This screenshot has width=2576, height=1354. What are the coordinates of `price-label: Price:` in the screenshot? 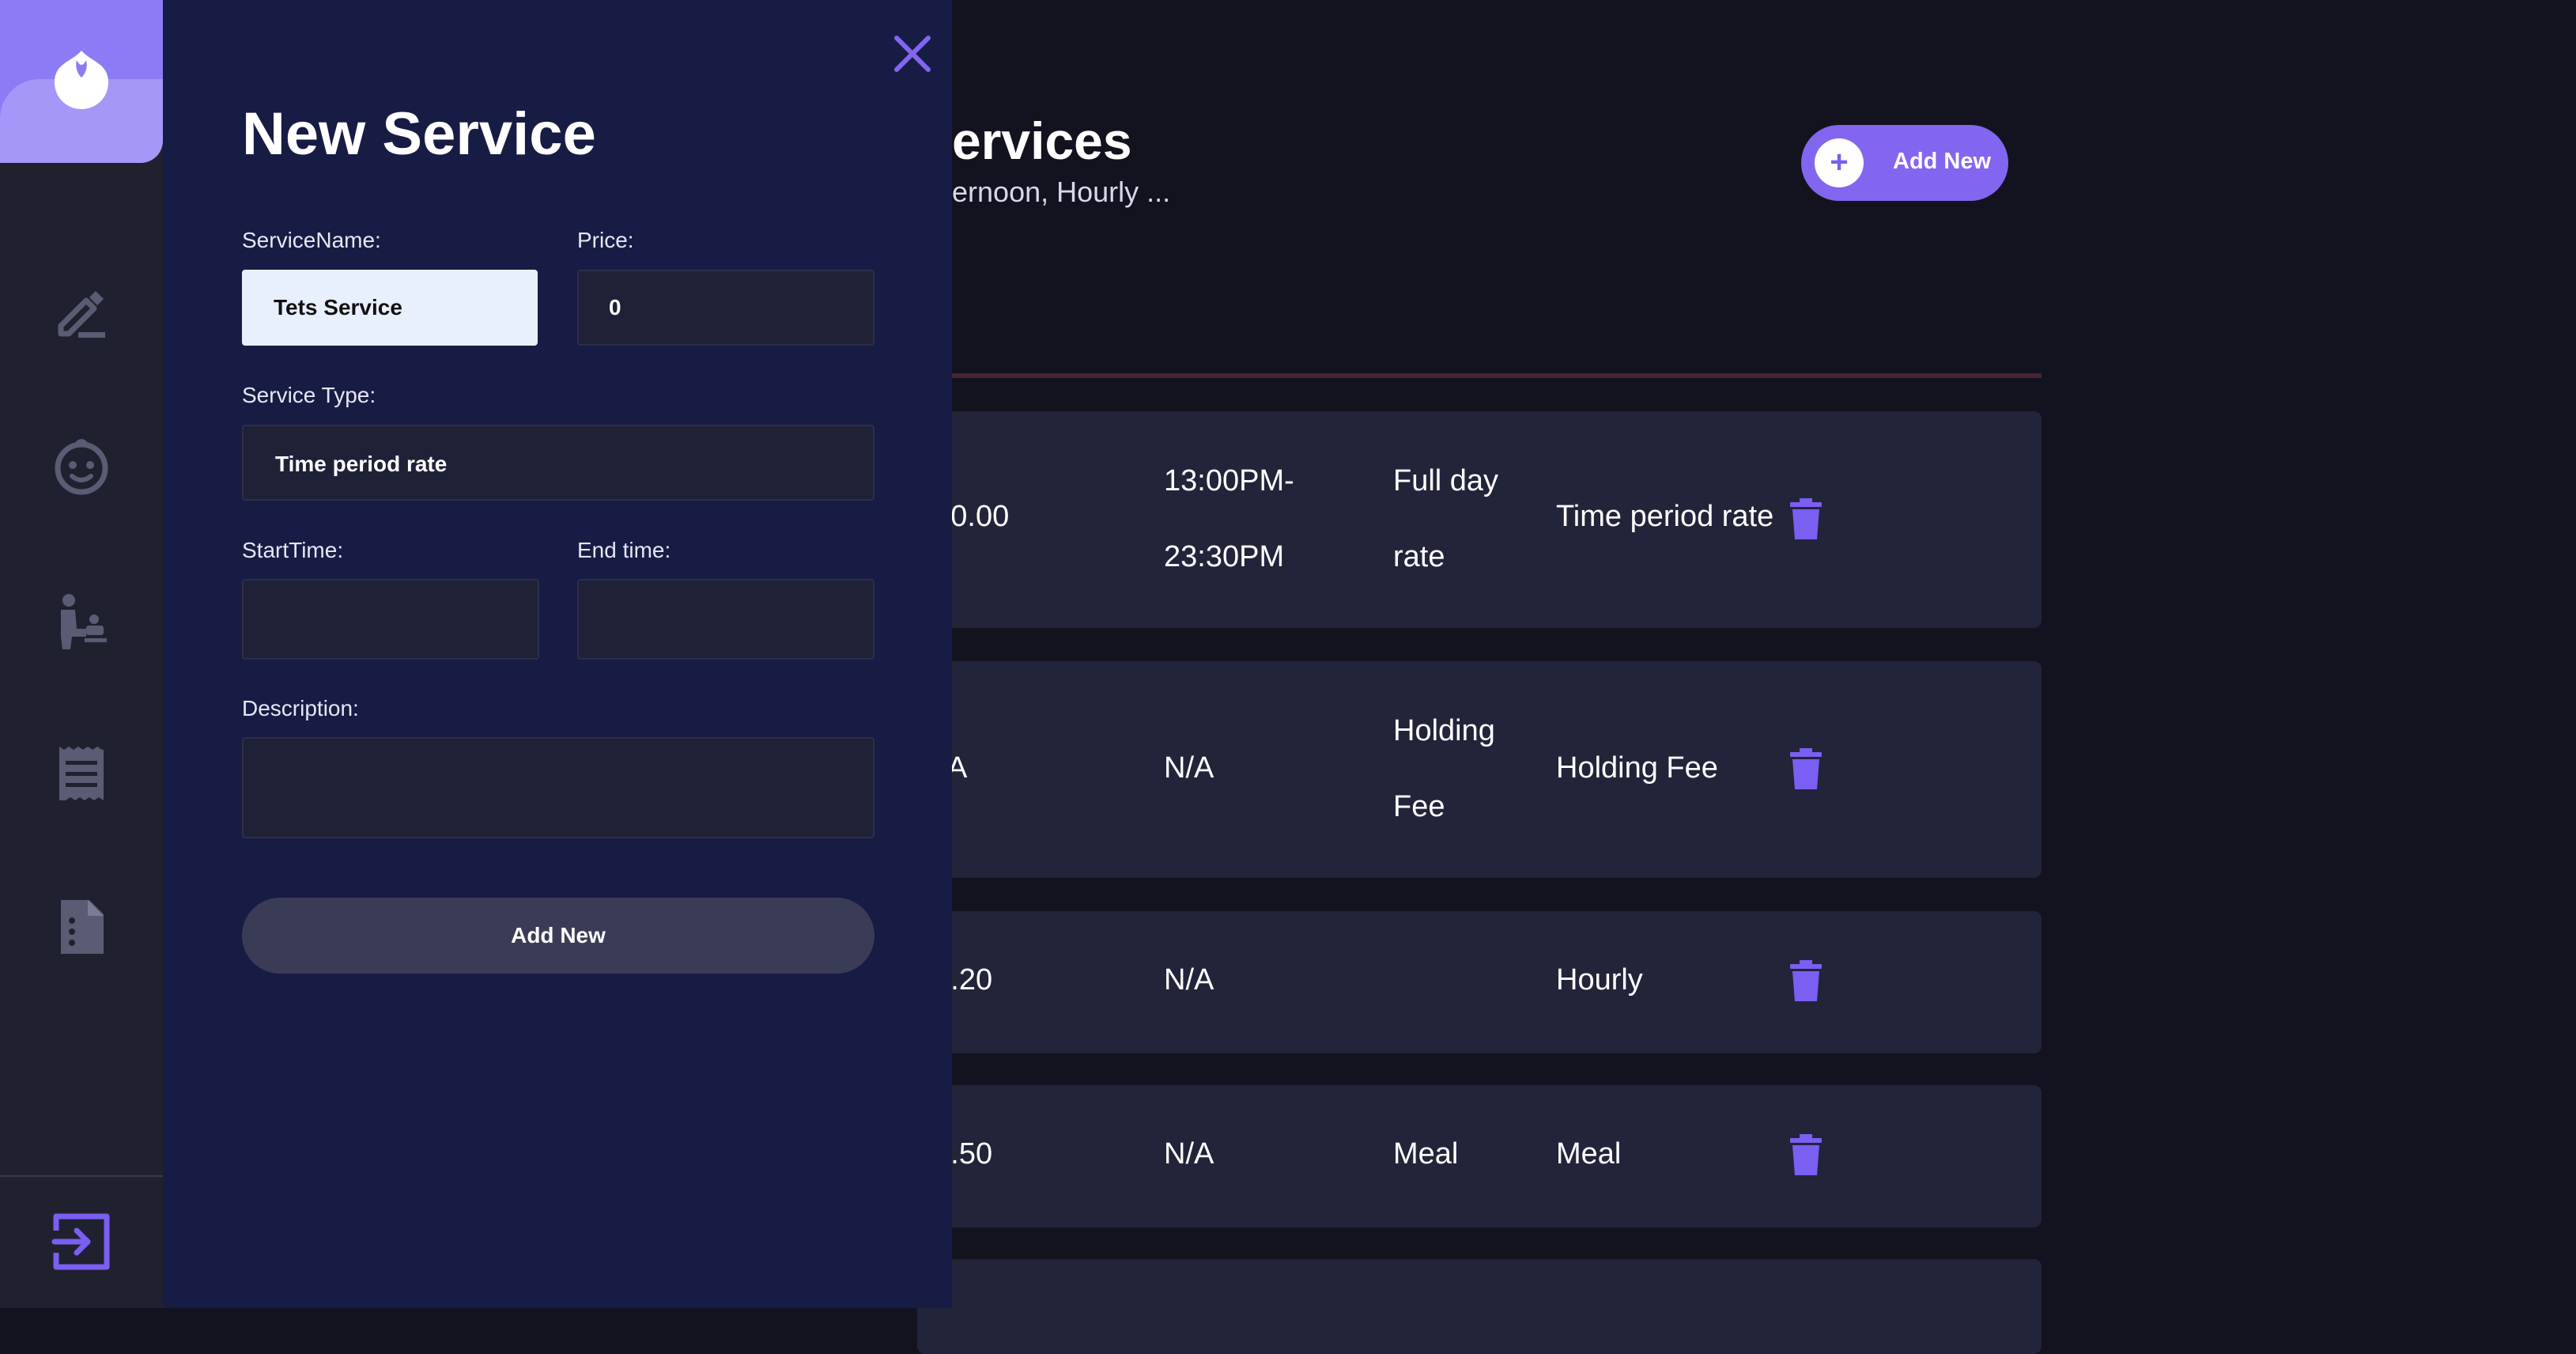 It's located at (605, 240).